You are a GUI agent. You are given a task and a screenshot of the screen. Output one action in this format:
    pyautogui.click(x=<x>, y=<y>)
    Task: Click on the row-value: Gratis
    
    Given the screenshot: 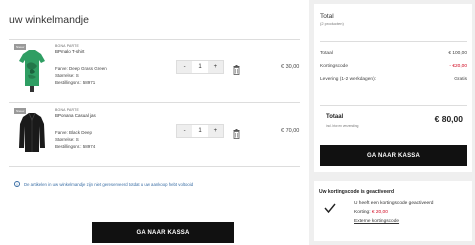 What is the action you would take?
    pyautogui.click(x=460, y=79)
    